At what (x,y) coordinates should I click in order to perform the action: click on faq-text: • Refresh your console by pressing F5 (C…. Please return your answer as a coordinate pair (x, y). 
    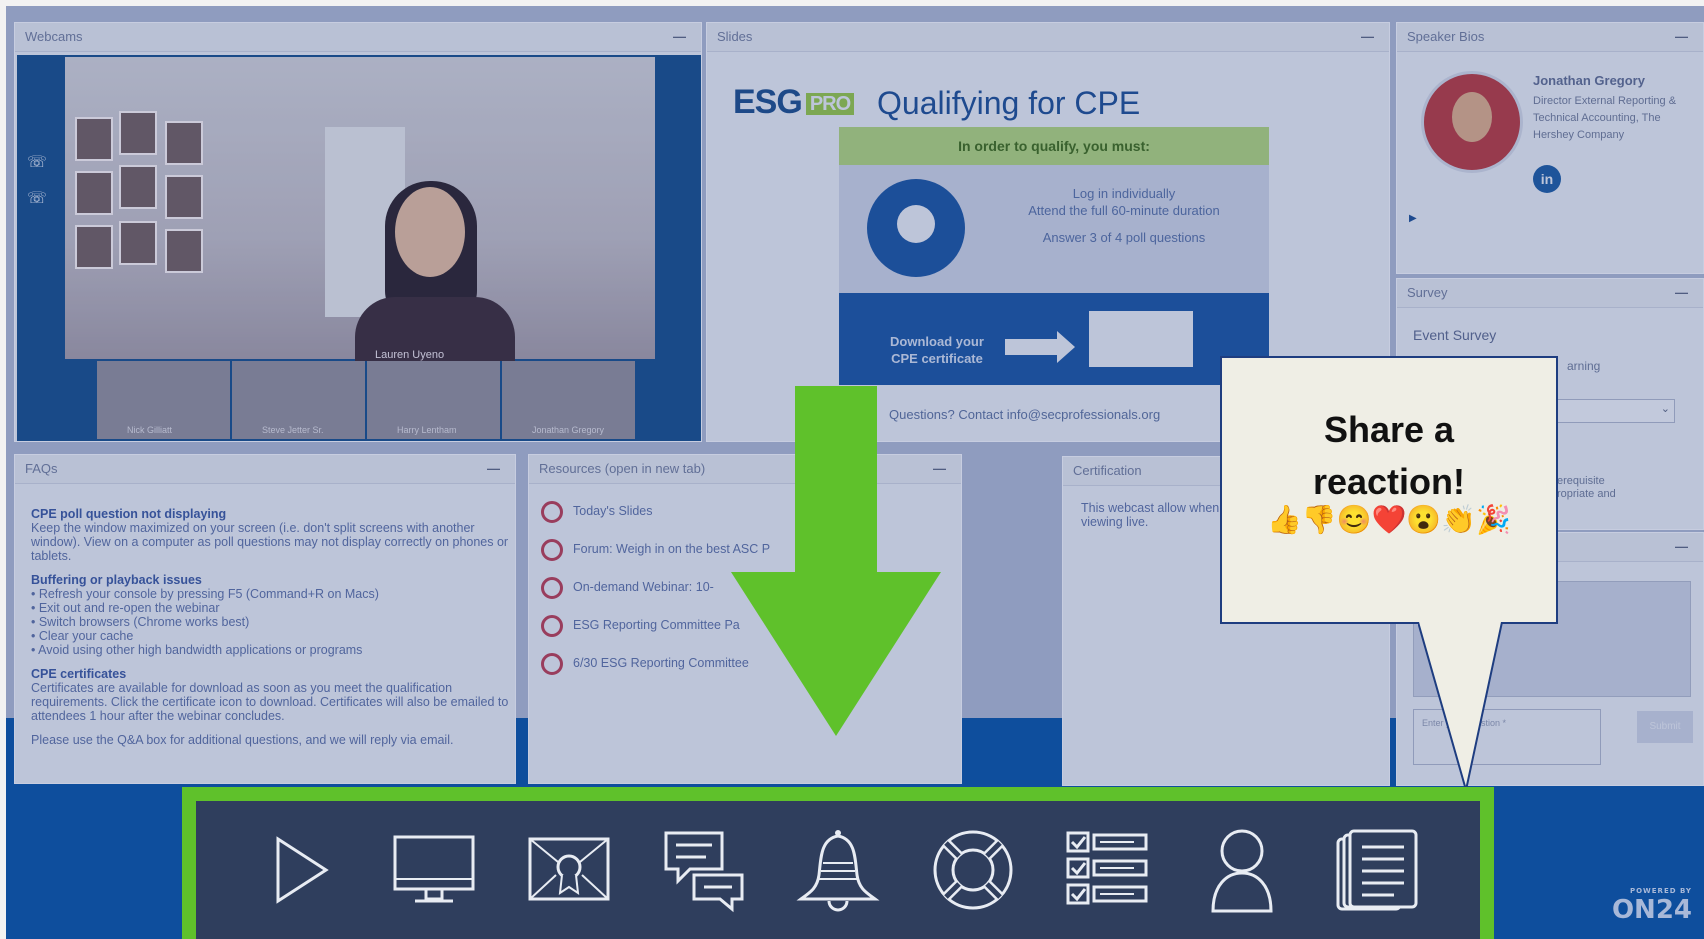
    Looking at the image, I should click on (205, 622).